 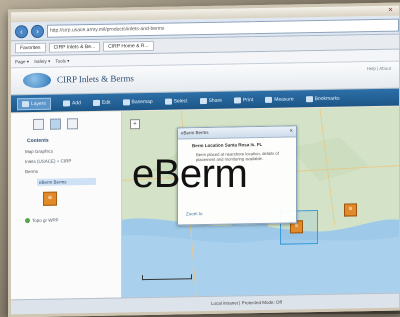 I want to click on zoom-in-button: +, so click(x=135, y=124).